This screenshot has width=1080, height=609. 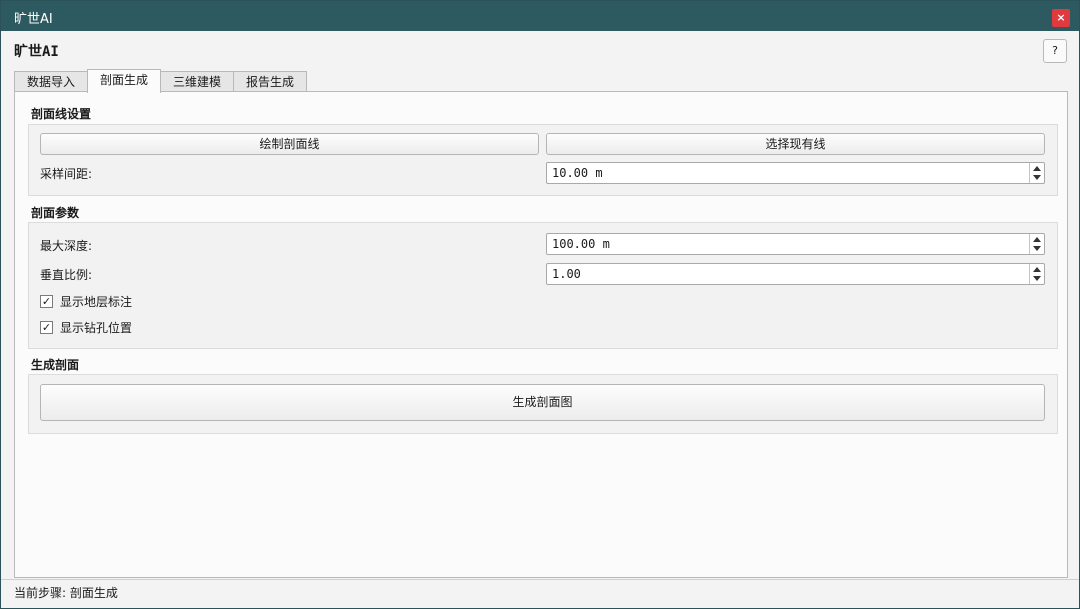 What do you see at coordinates (1055, 51) in the screenshot?
I see `help-button: ?` at bounding box center [1055, 51].